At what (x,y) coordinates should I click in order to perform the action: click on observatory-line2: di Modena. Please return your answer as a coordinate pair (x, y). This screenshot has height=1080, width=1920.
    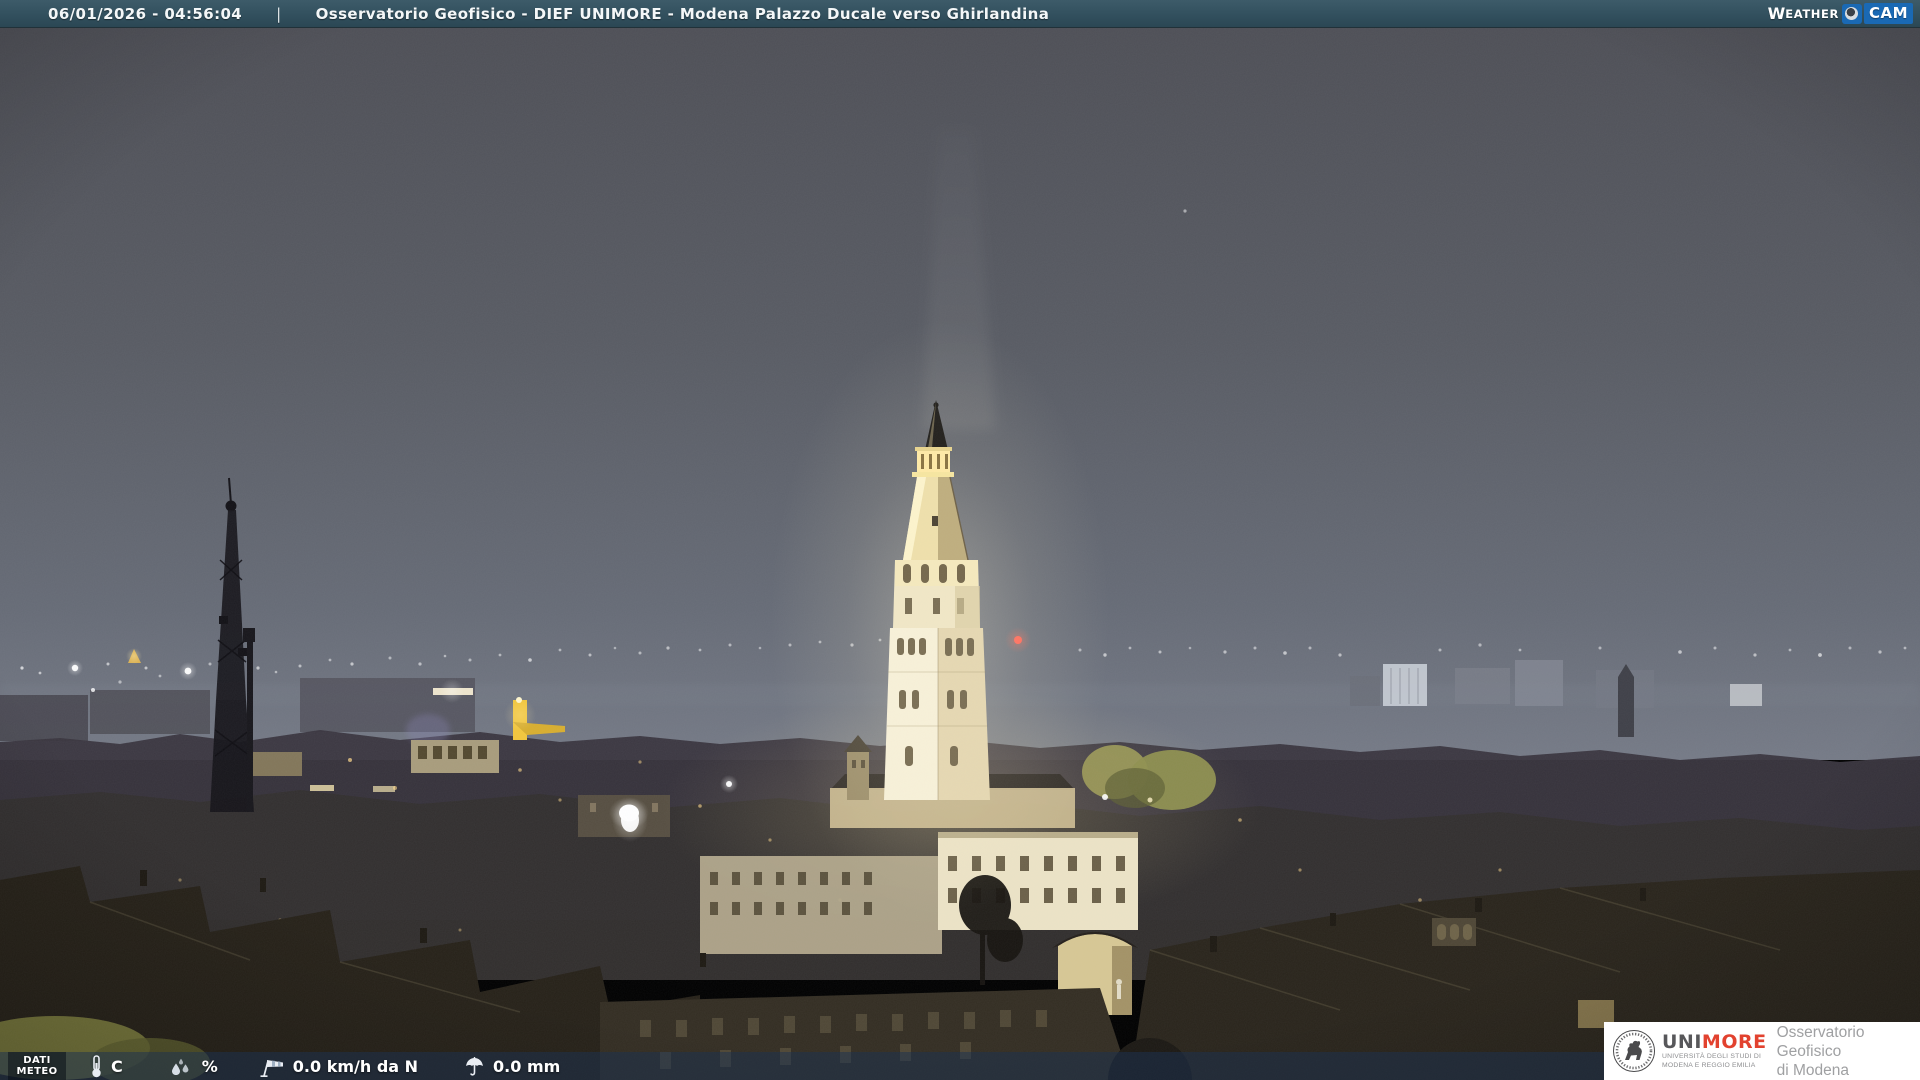
    Looking at the image, I should click on (1812, 1070).